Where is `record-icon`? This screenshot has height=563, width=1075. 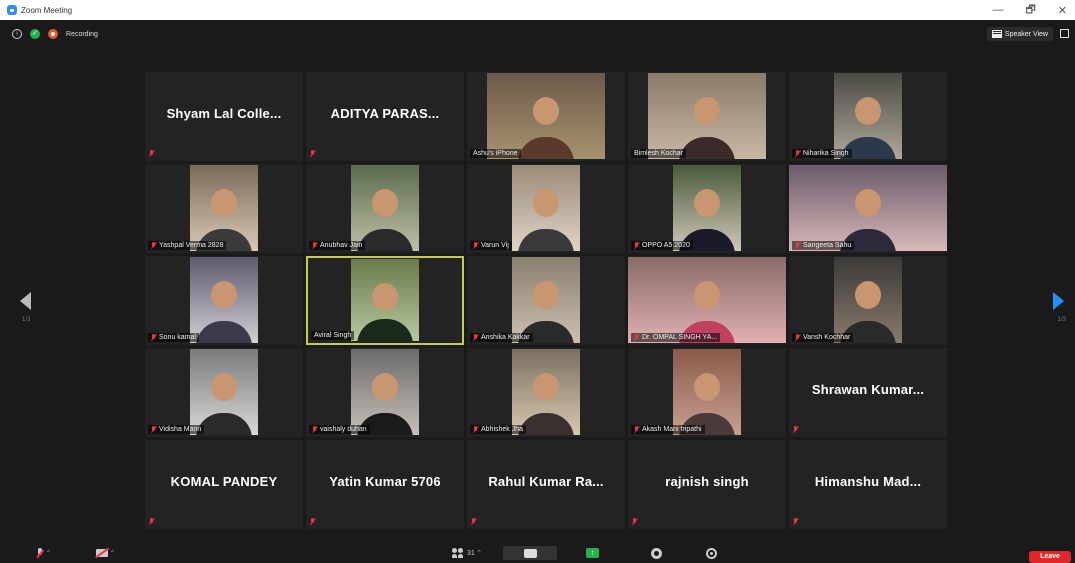
record-icon is located at coordinates (656, 553).